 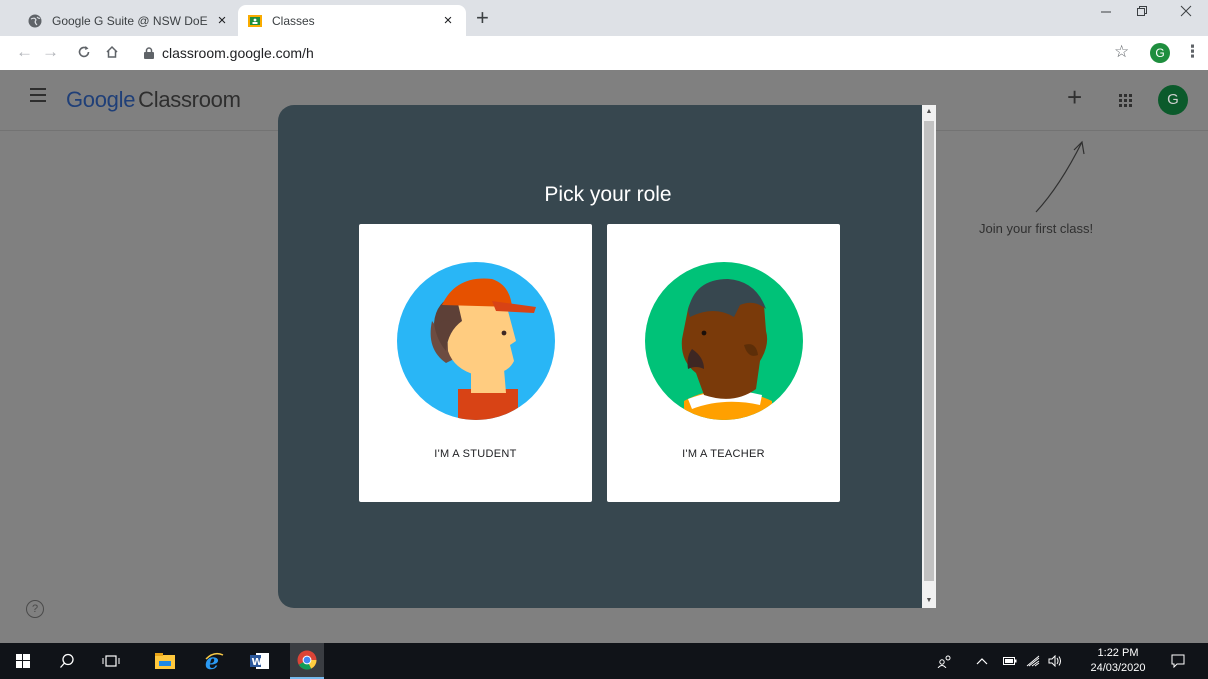 What do you see at coordinates (1118, 653) in the screenshot?
I see `clock-time: 1:22 PM` at bounding box center [1118, 653].